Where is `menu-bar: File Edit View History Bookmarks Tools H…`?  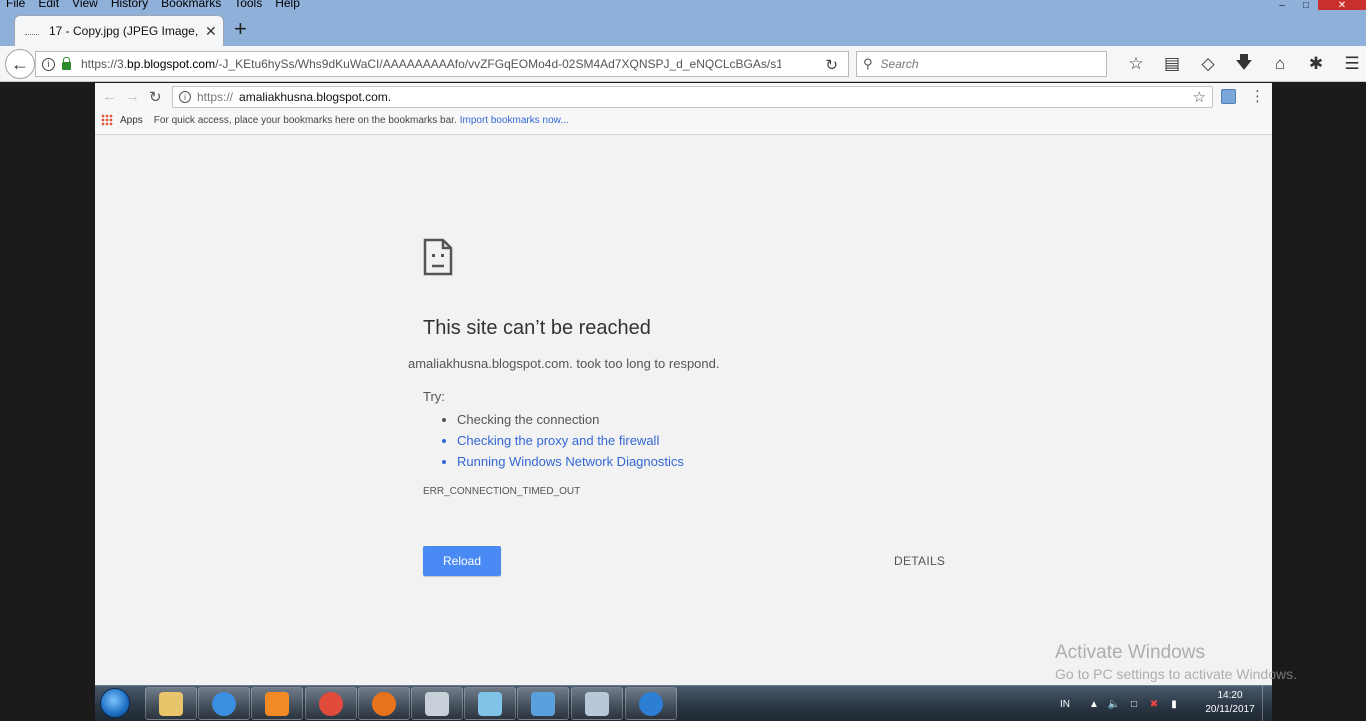
menu-bar: File Edit View History Bookmarks Tools H… is located at coordinates (156, 5).